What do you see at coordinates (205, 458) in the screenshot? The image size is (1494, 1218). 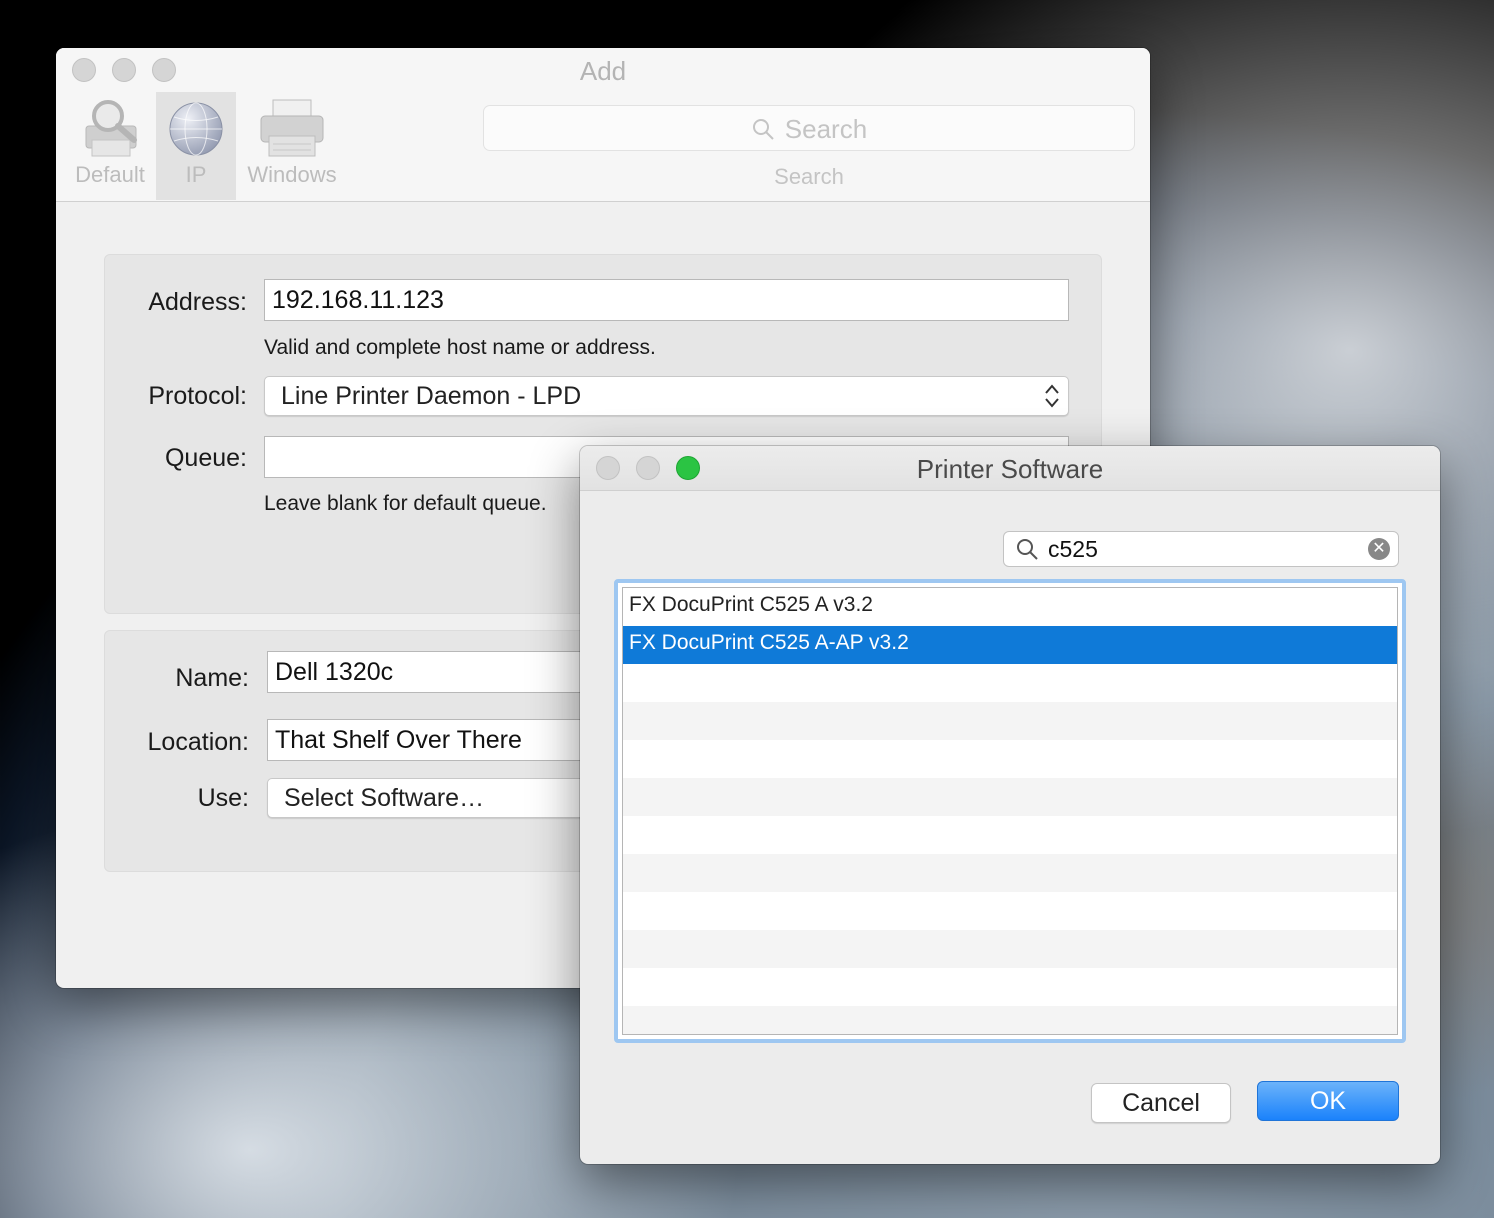 I see `queue-label: Queue:` at bounding box center [205, 458].